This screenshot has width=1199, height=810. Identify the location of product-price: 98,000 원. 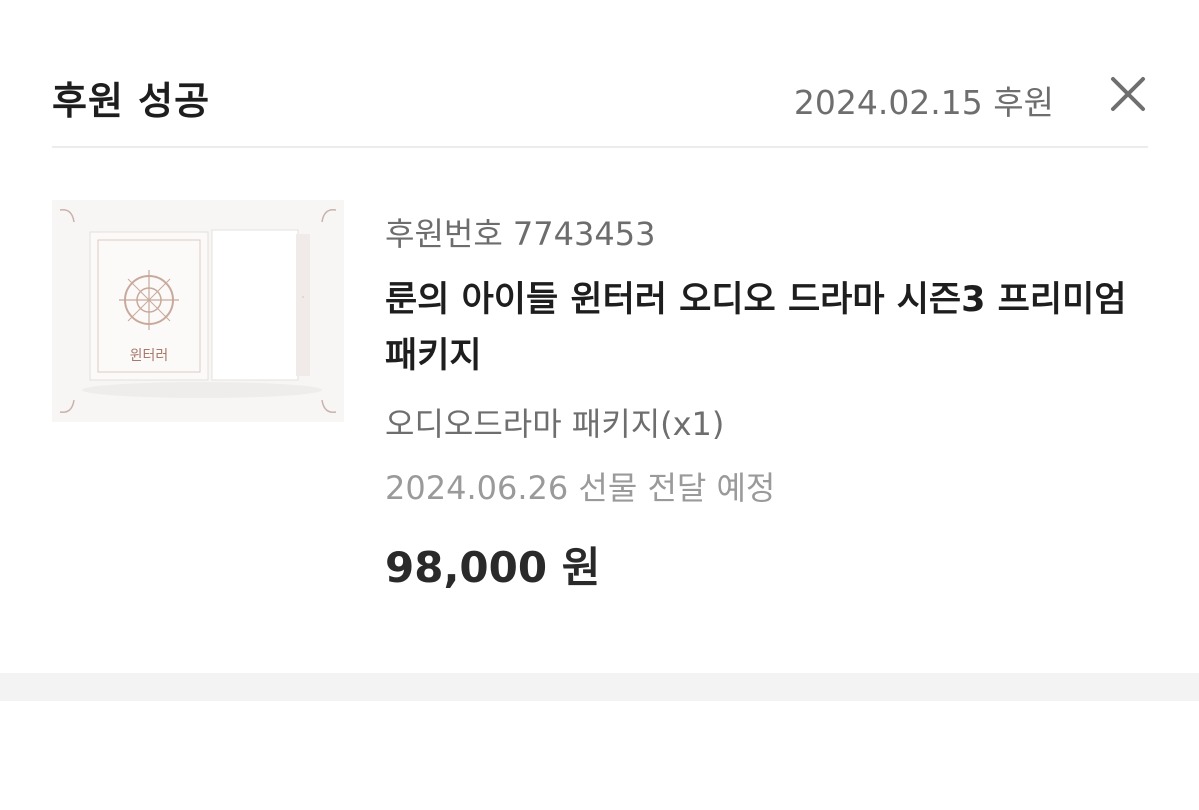
(493, 567).